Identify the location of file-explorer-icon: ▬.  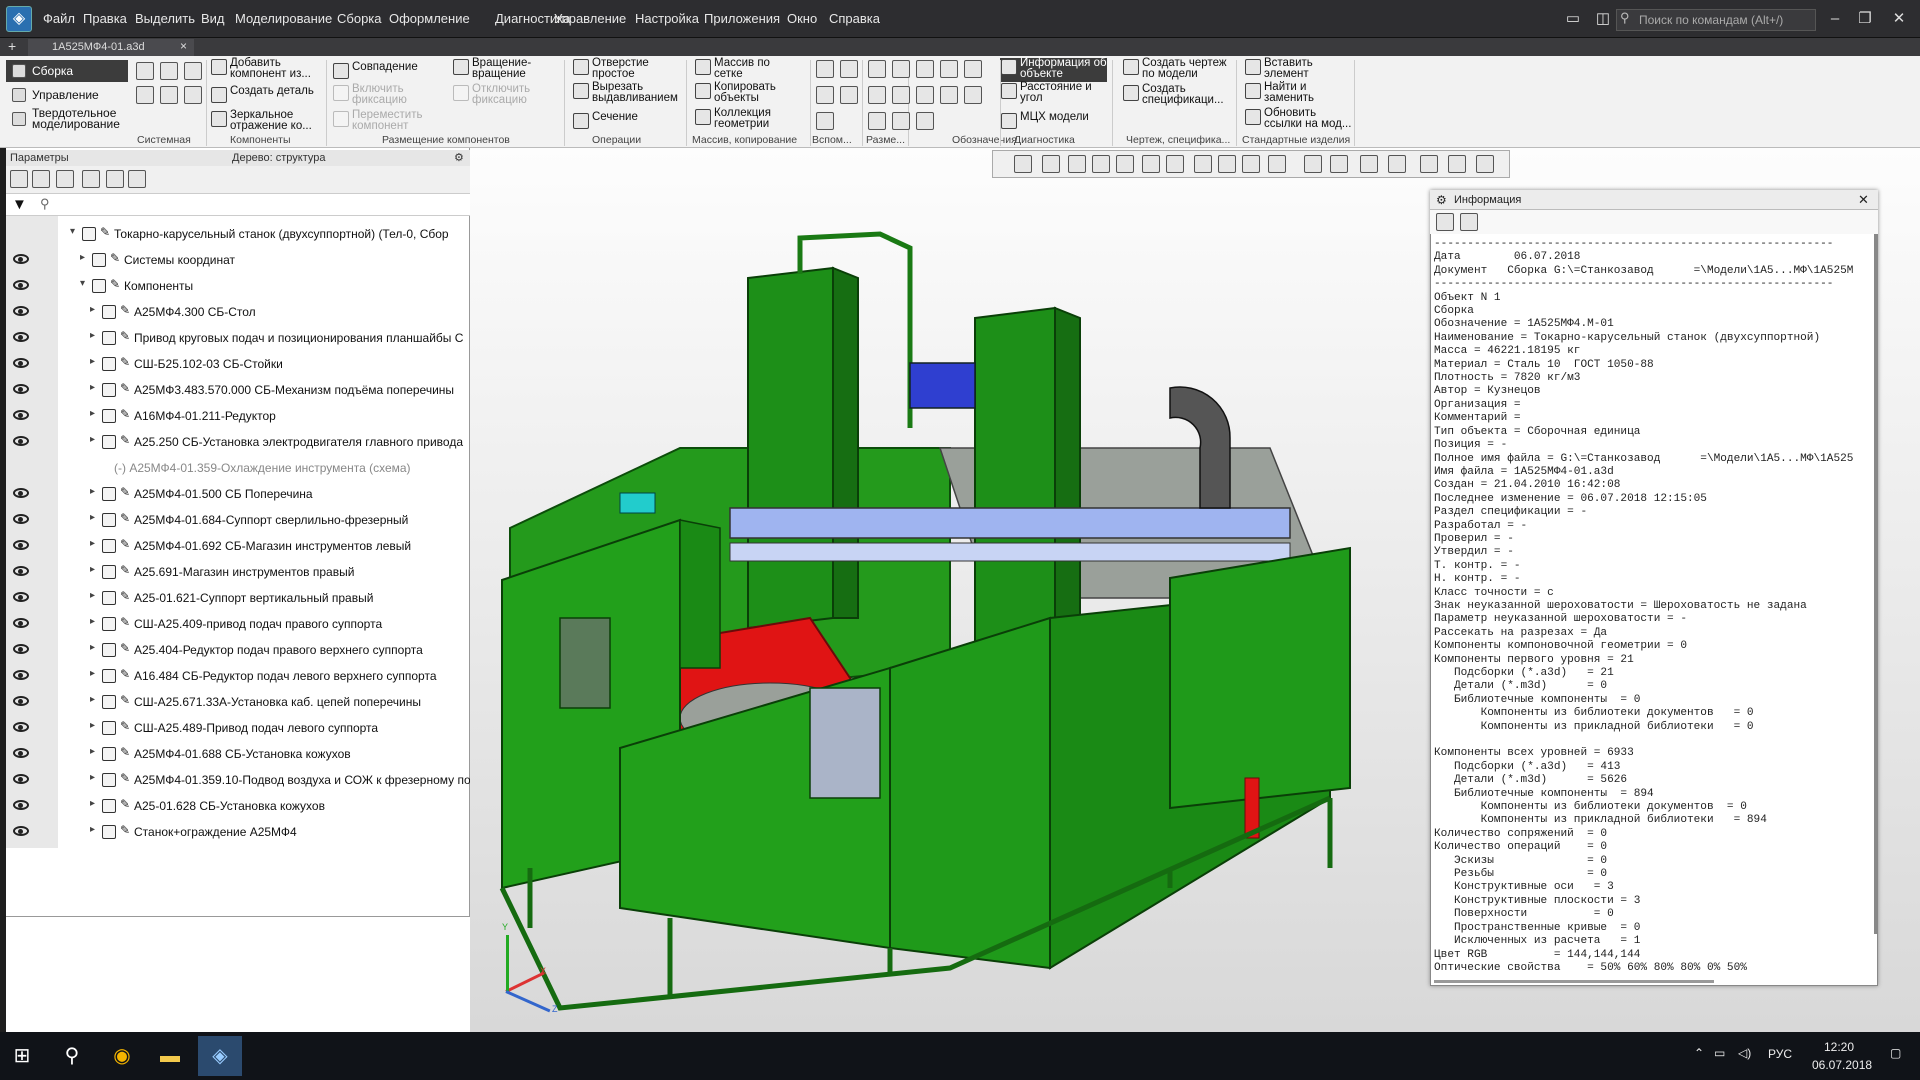
(170, 1056).